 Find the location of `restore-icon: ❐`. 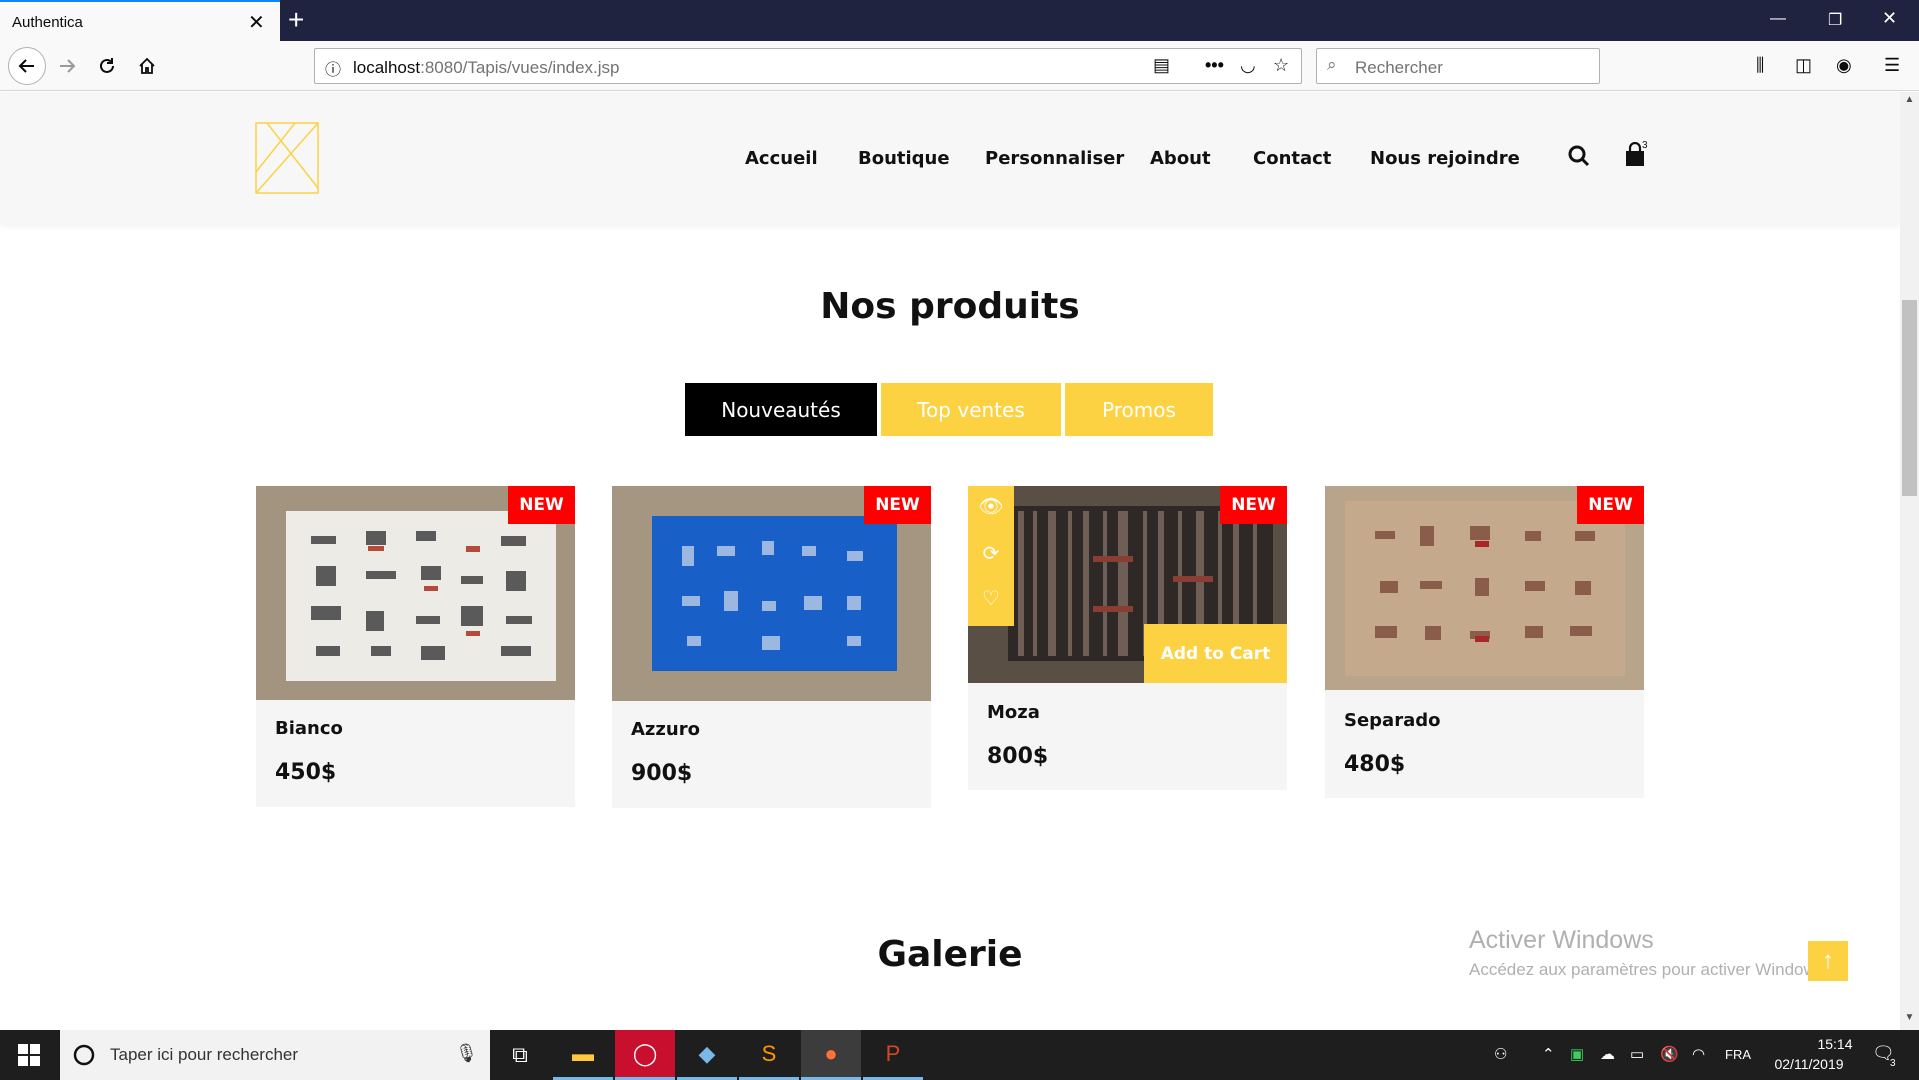

restore-icon: ❐ is located at coordinates (1835, 20).